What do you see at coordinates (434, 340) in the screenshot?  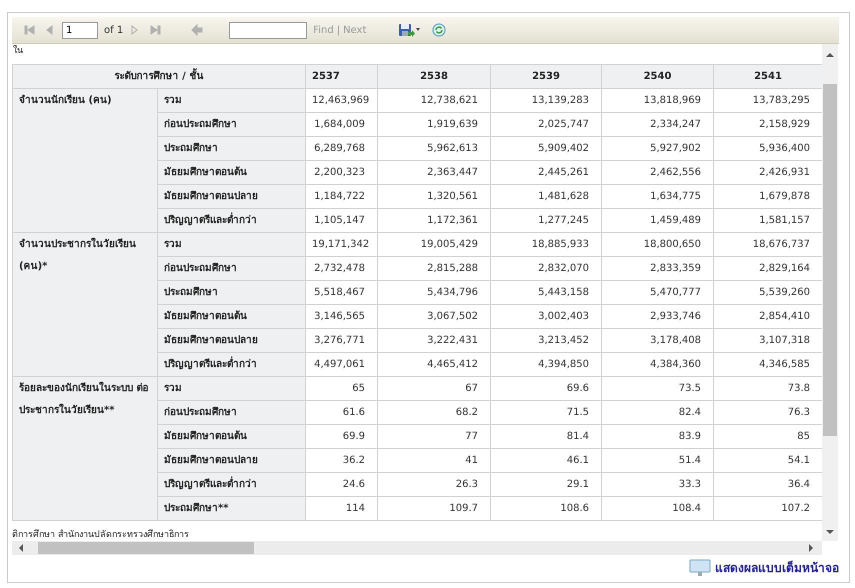 I see `table-cell: 3,222,431` at bounding box center [434, 340].